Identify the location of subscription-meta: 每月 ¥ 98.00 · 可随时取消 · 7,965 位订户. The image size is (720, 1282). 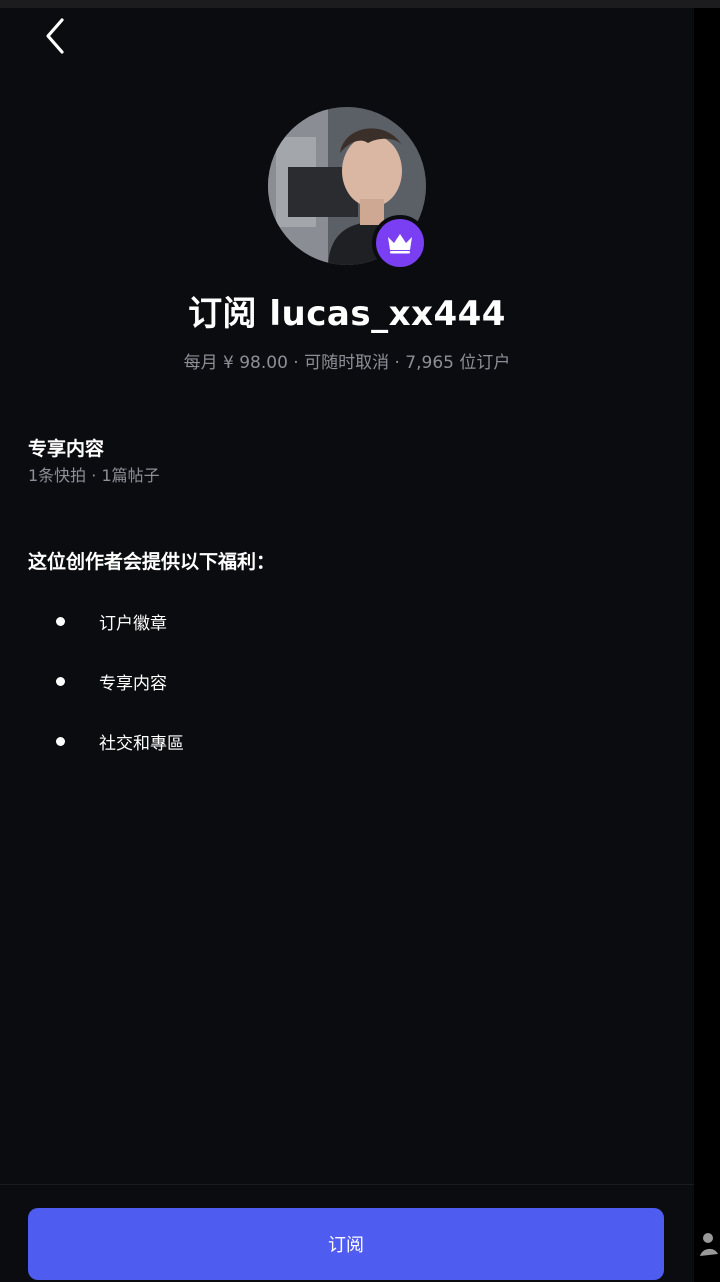
(347, 363).